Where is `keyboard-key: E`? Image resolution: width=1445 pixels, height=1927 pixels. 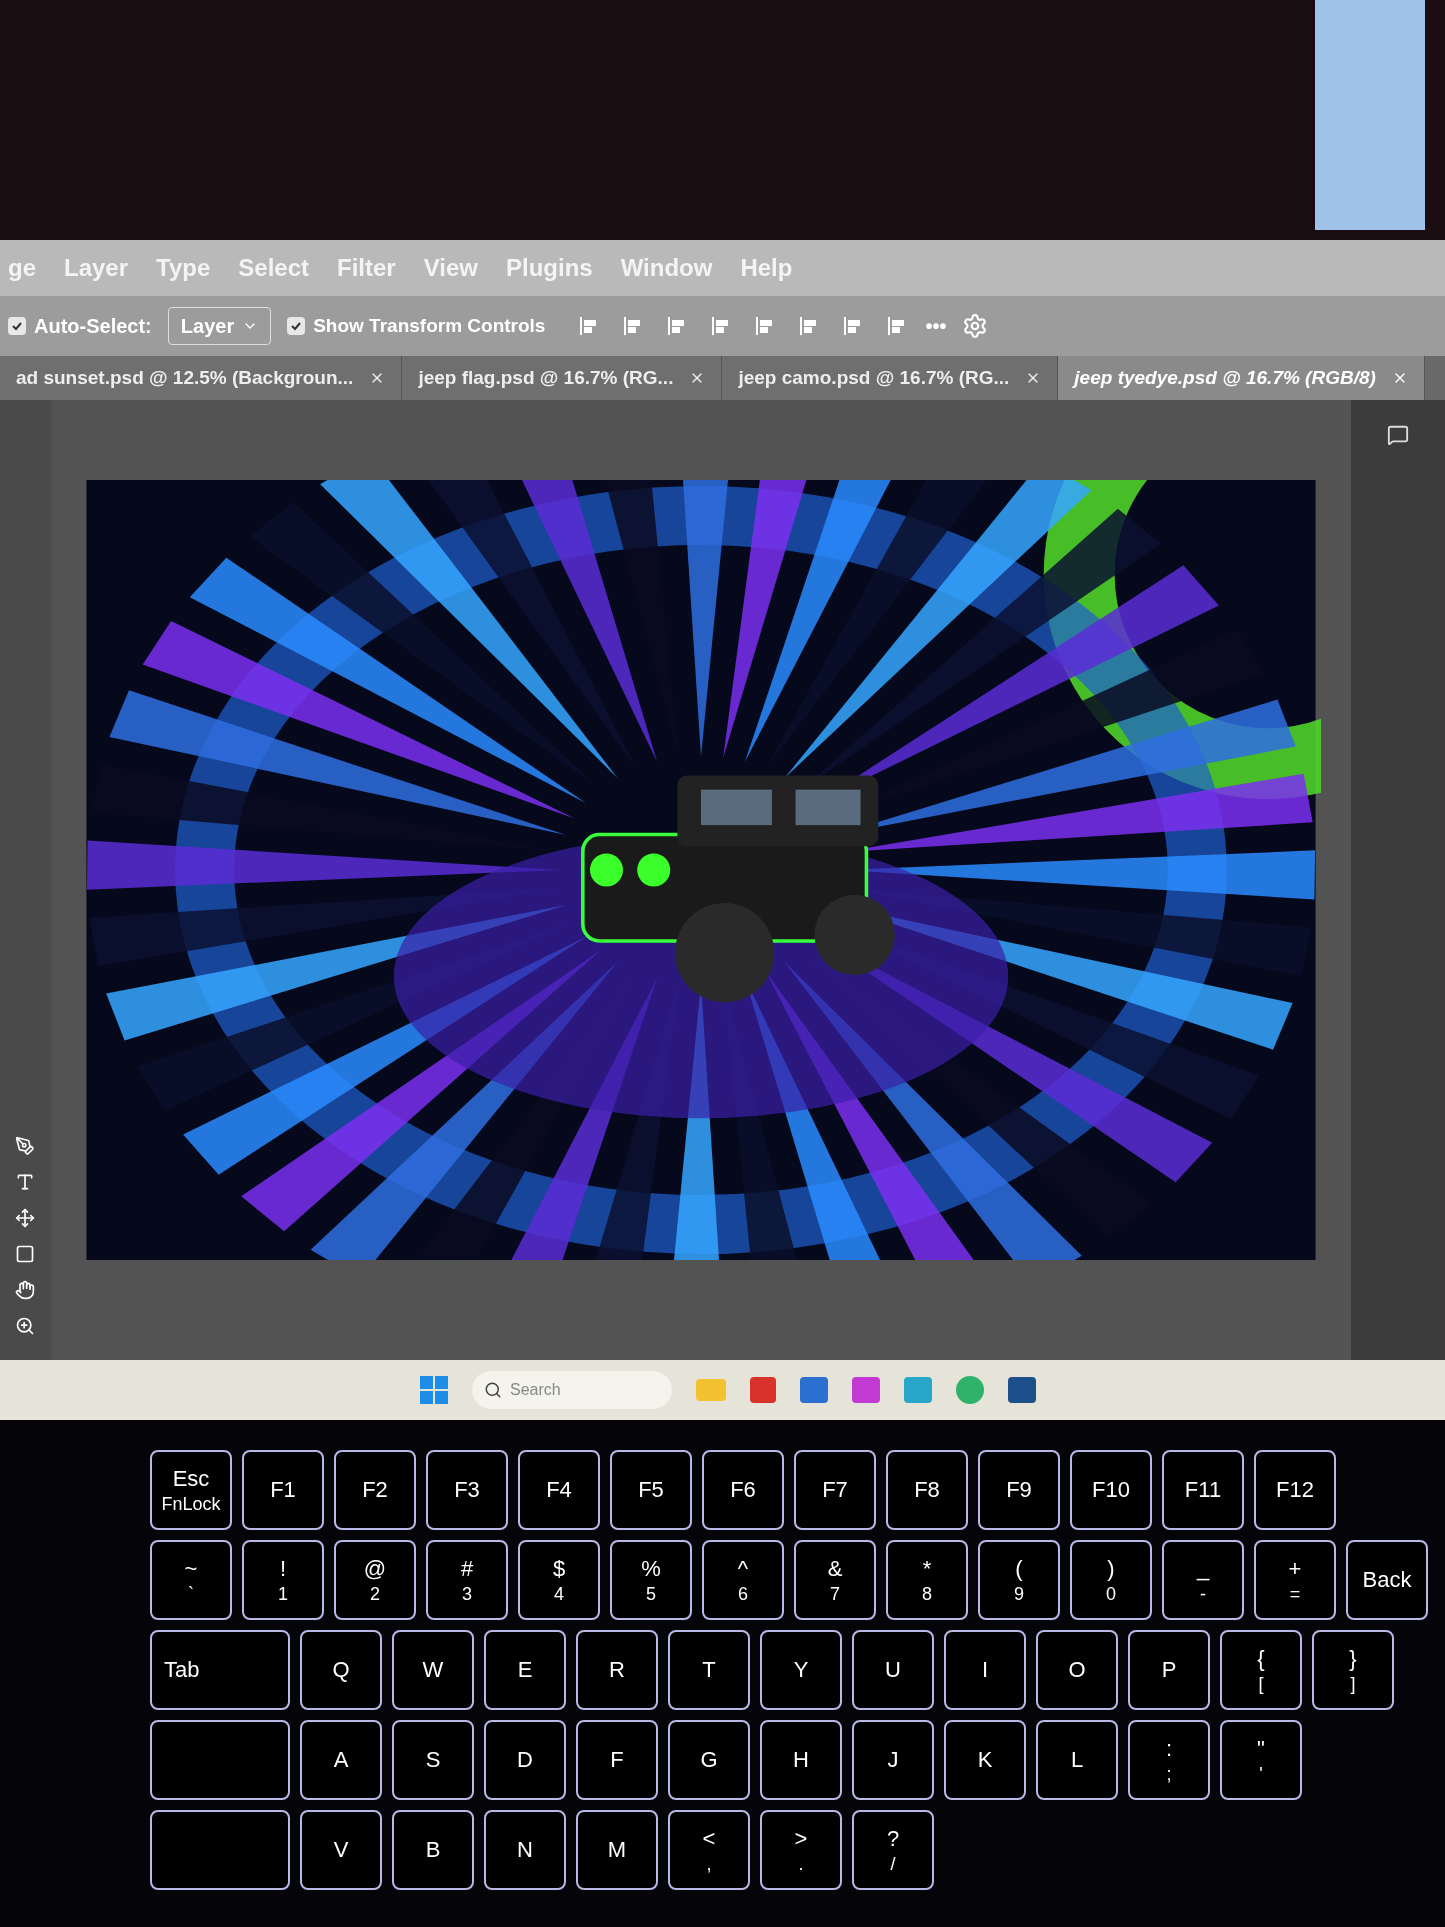 keyboard-key: E is located at coordinates (525, 1670).